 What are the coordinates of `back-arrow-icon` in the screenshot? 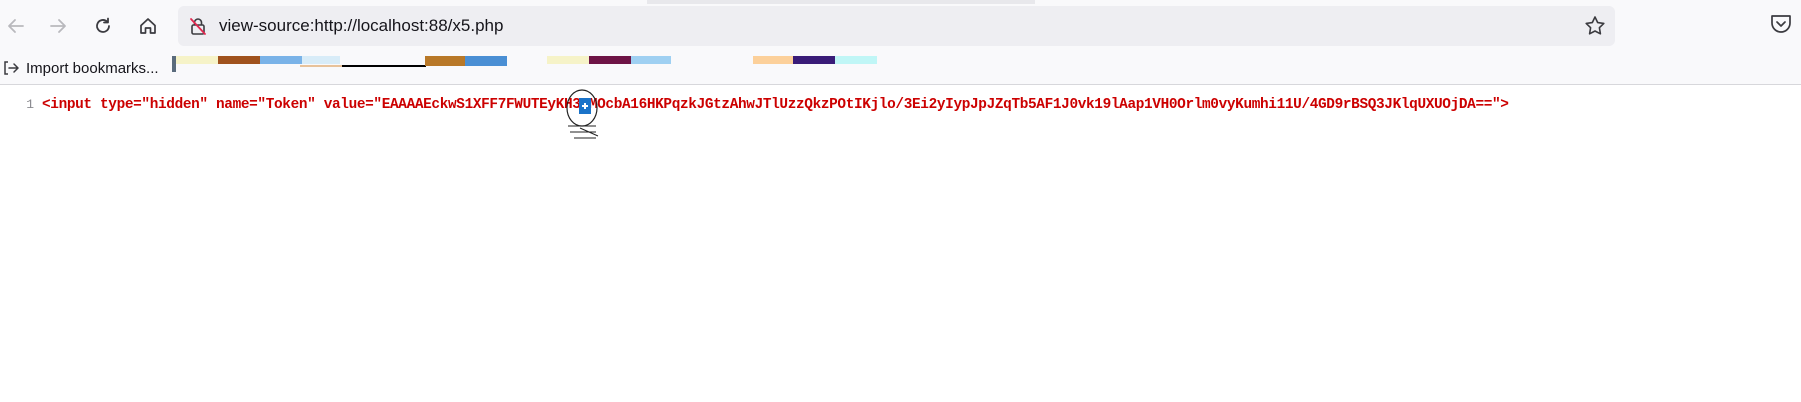 It's located at (16, 26).